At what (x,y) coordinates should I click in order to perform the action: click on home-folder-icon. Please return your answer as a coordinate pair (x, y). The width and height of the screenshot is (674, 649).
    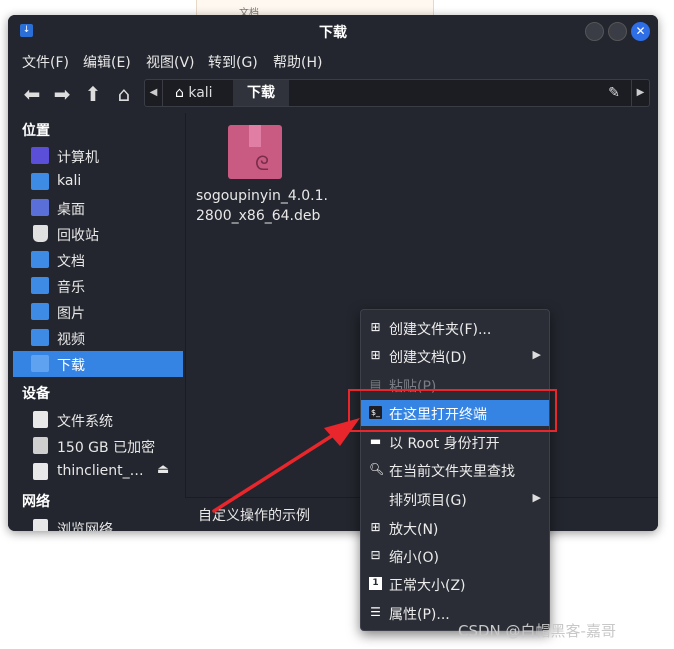
    Looking at the image, I should click on (40, 181).